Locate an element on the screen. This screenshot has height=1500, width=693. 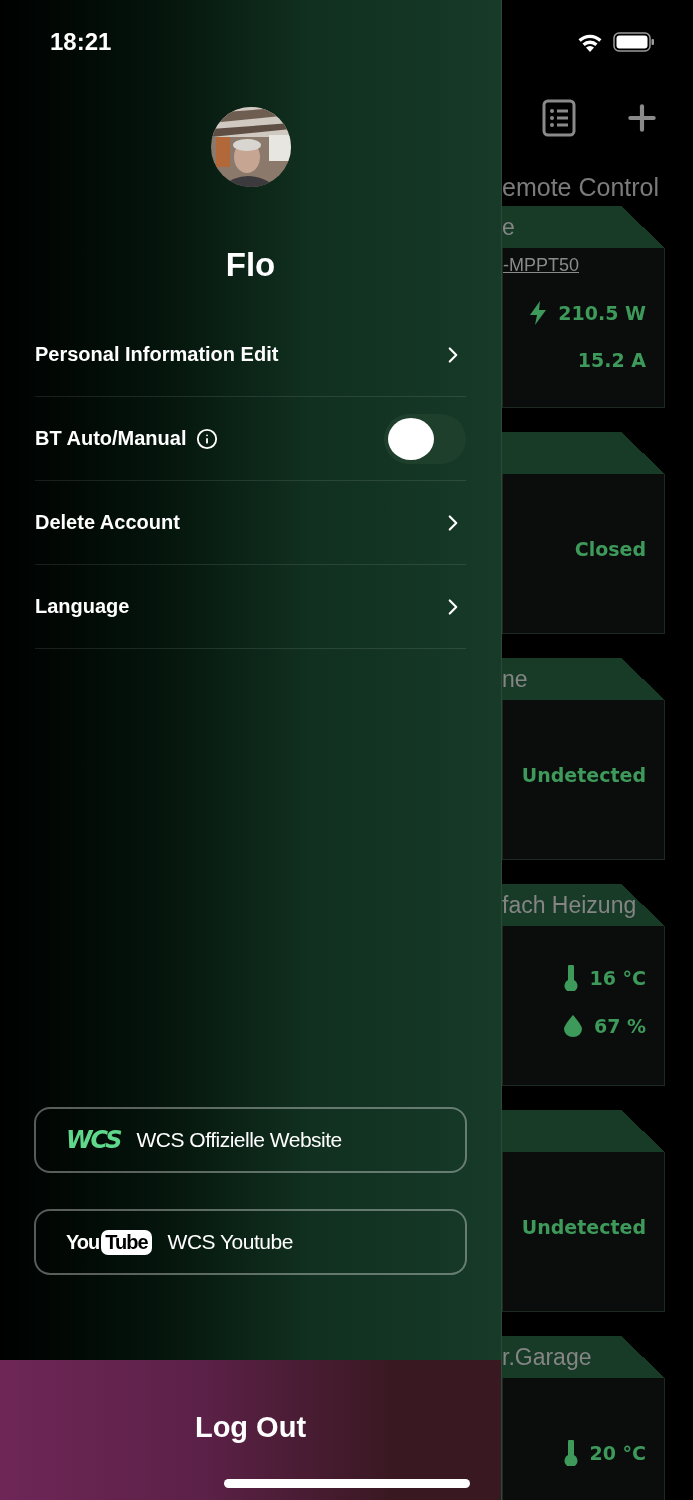
reading-value: 20 °C is located at coordinates (617, 1452).